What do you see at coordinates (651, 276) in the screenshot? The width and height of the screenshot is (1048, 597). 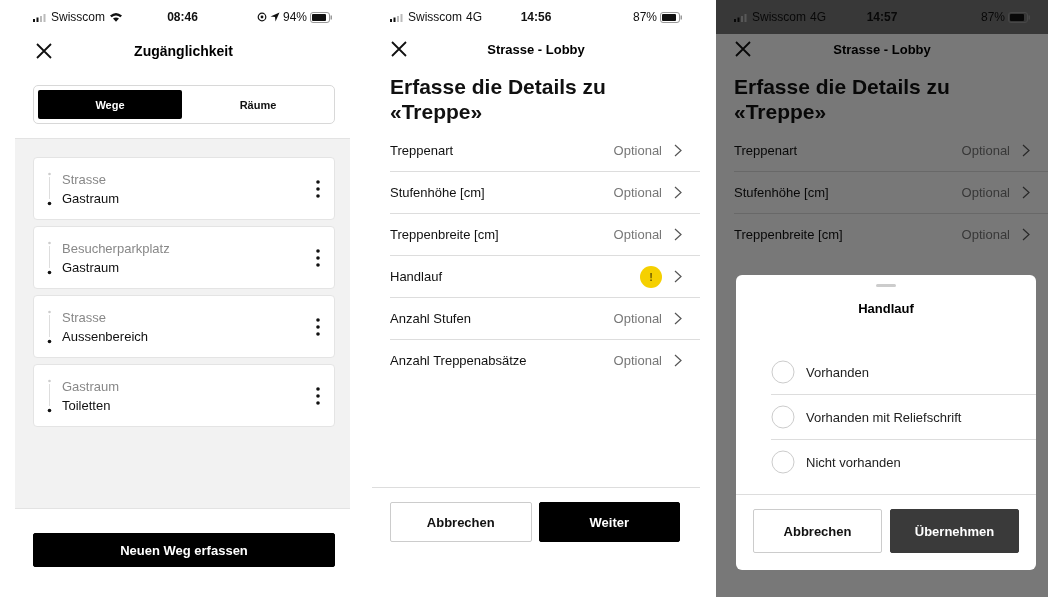 I see `warning-badge: !` at bounding box center [651, 276].